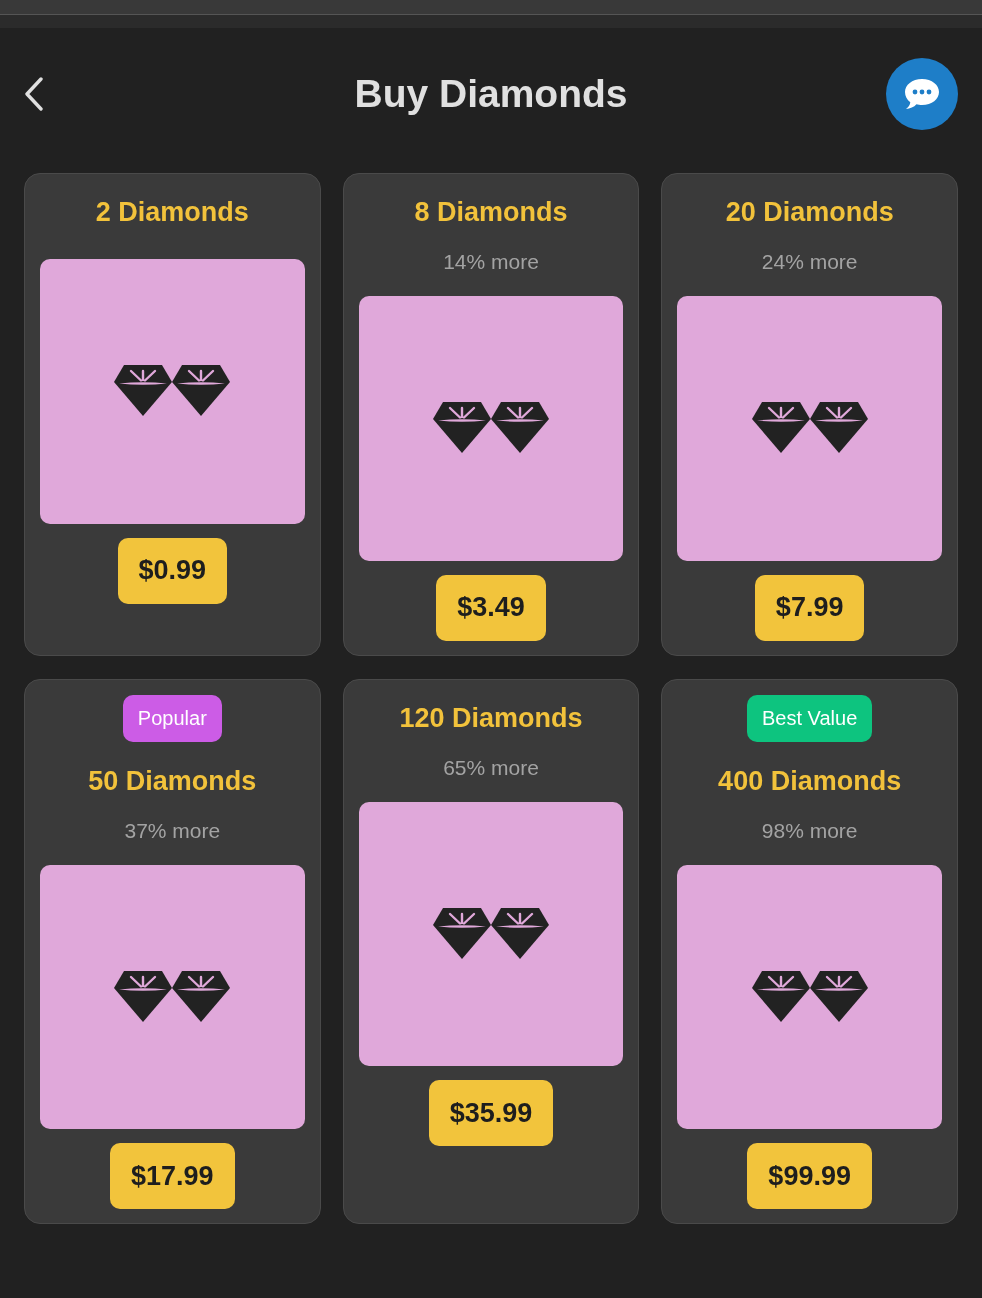 The height and width of the screenshot is (1298, 982). I want to click on bonus-text: 65% more, so click(491, 767).